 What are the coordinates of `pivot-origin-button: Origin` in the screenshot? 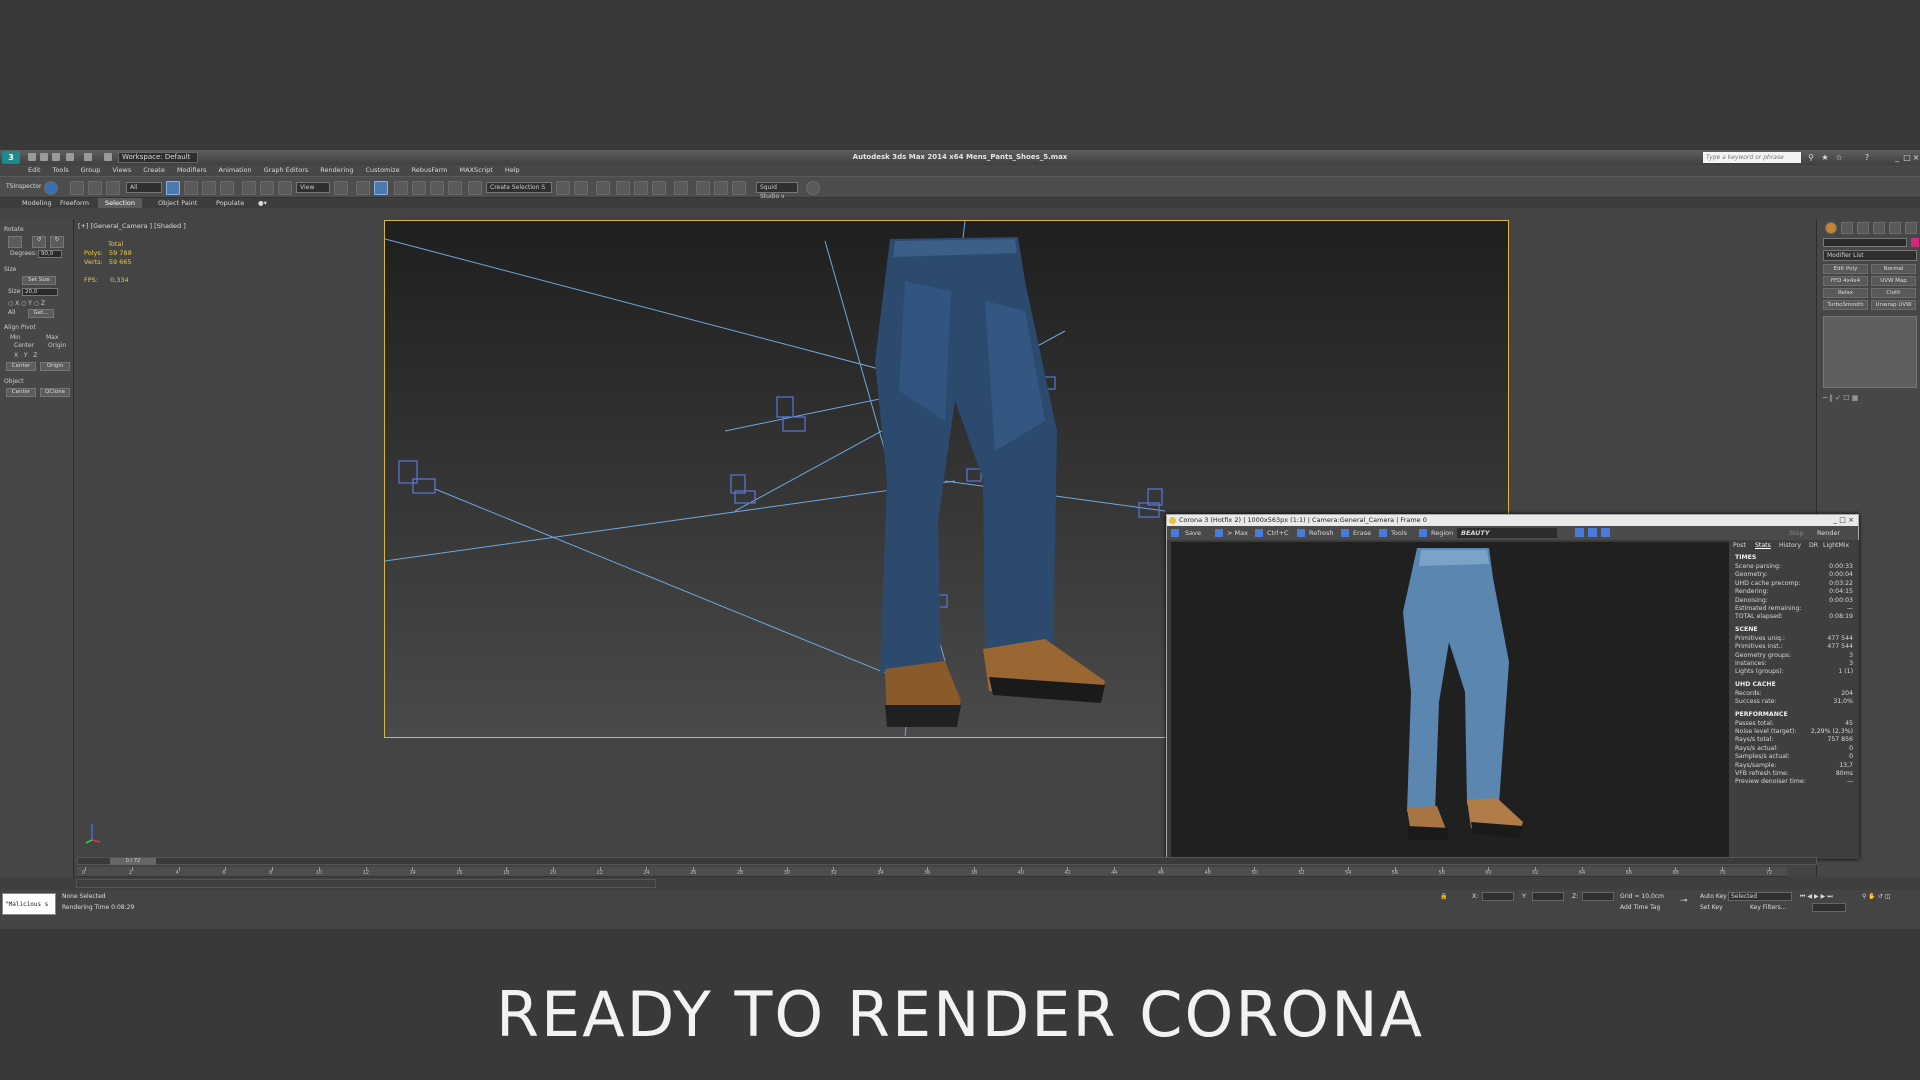 It's located at (55, 366).